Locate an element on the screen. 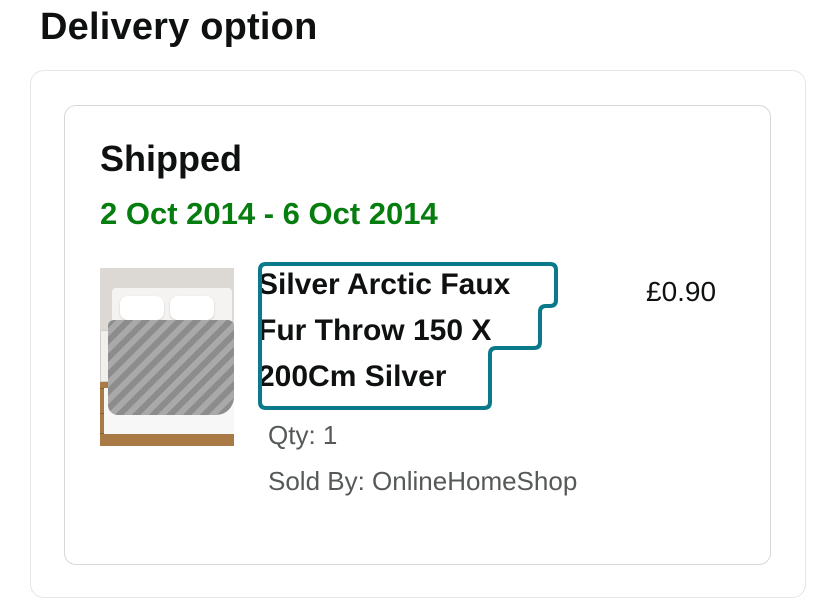 This screenshot has width=834, height=600. item-price: £0.90 is located at coordinates (681, 291).